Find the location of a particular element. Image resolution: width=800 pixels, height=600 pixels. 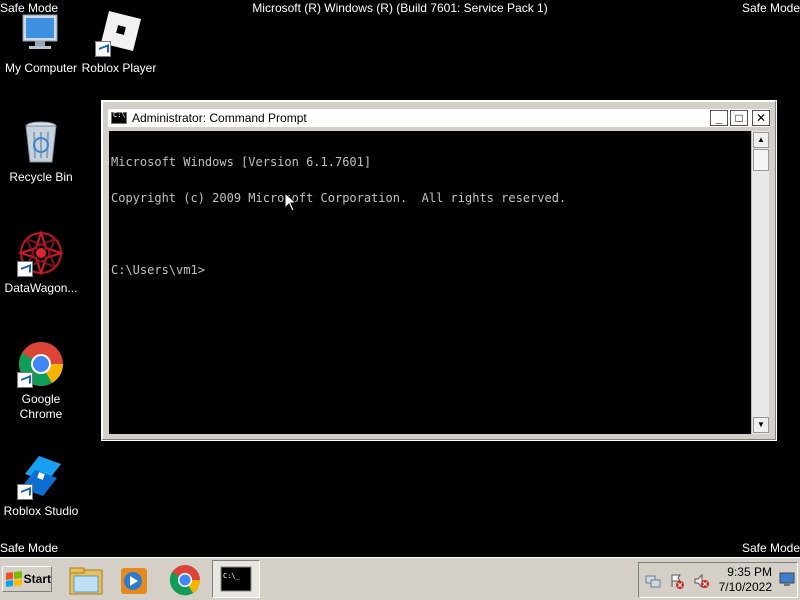

mouse-pointer-icon is located at coordinates (291, 202).